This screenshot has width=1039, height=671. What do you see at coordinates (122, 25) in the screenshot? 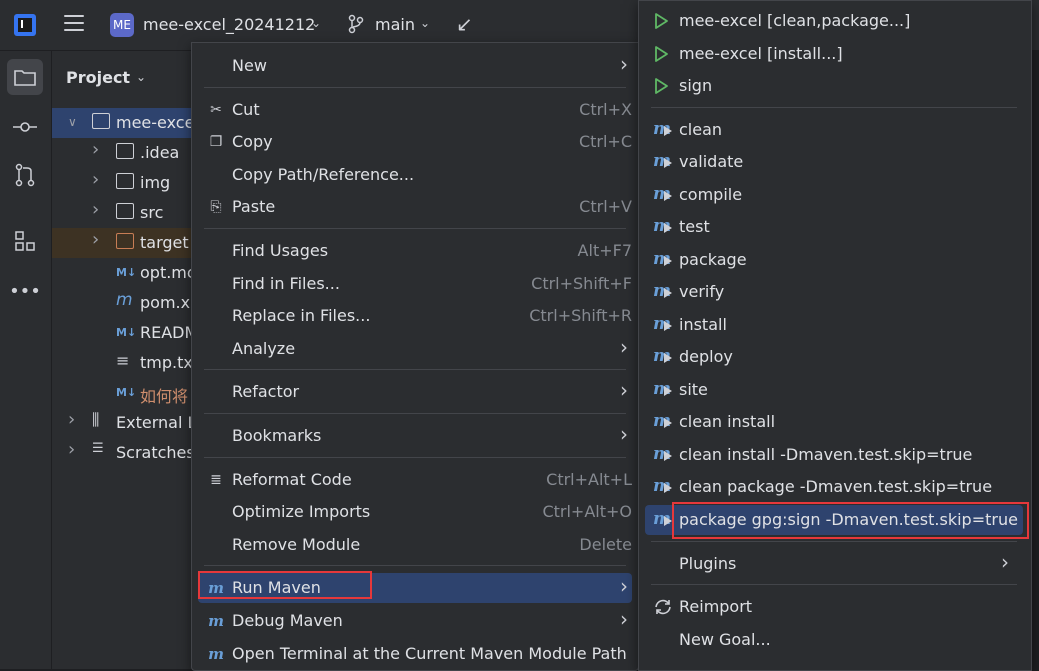
I see `project-badge: ME` at bounding box center [122, 25].